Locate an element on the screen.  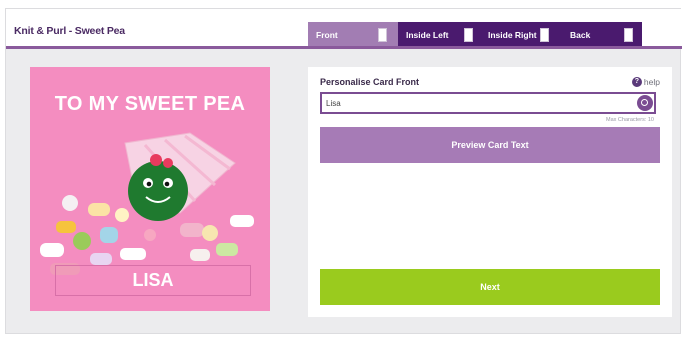
help-link: ? help is located at coordinates (645, 82).